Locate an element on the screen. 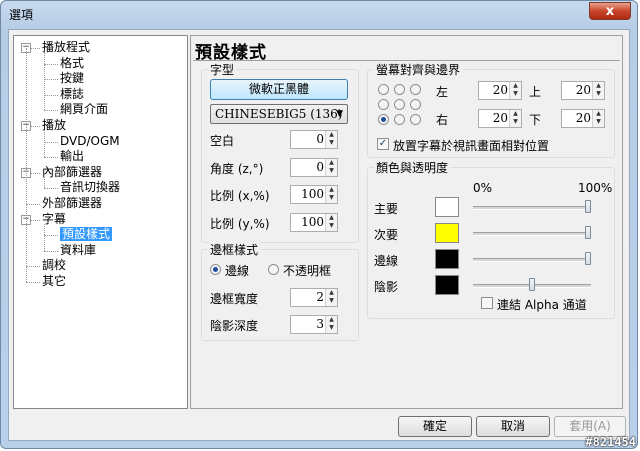 The width and height of the screenshot is (640, 451). color-row-label: 主要 is located at coordinates (386, 209).